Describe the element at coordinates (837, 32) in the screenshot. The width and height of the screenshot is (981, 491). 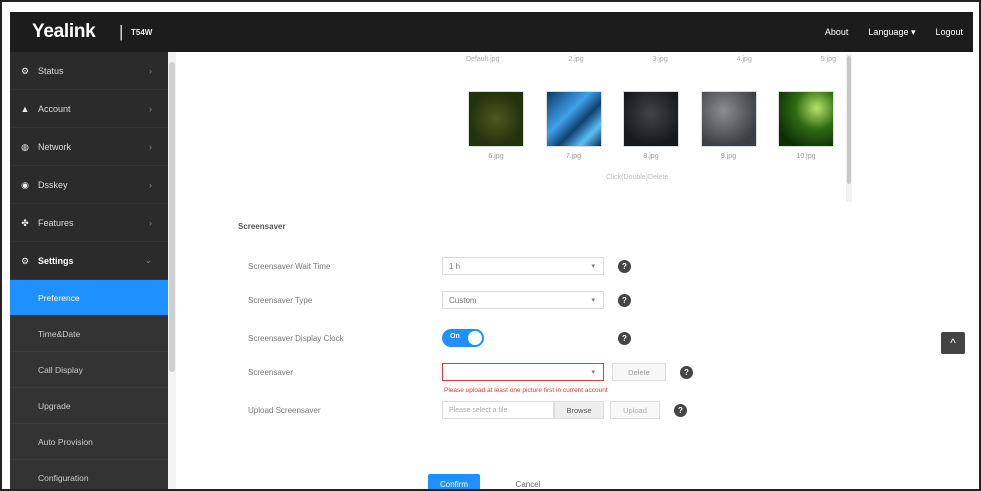
I see `about-link: About` at that location.